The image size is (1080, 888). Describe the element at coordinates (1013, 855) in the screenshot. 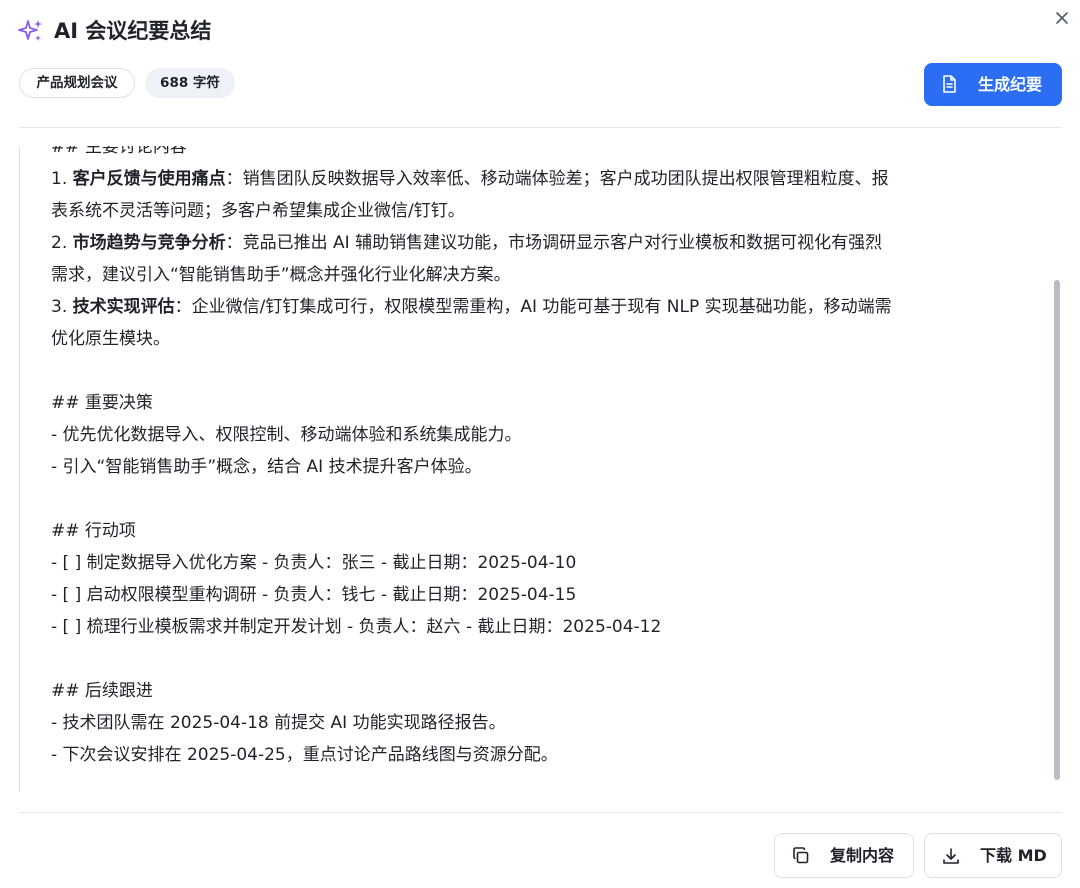

I see `download-md-label: 下载 MD` at that location.